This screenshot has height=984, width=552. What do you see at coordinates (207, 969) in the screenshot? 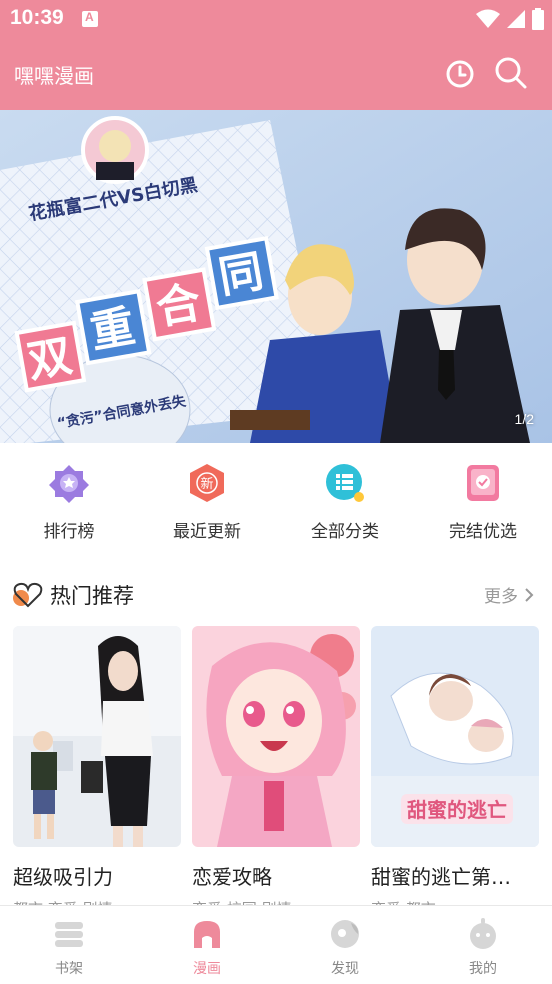
I see `nav-label: 漫画` at bounding box center [207, 969].